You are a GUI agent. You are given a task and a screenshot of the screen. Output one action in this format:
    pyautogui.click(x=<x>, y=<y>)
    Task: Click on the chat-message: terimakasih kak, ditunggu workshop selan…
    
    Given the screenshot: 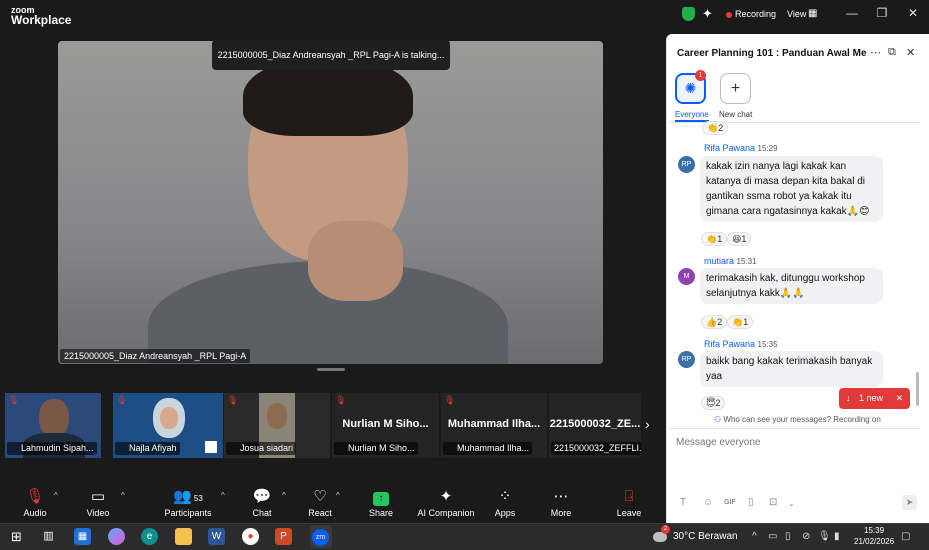 What is the action you would take?
    pyautogui.click(x=791, y=286)
    